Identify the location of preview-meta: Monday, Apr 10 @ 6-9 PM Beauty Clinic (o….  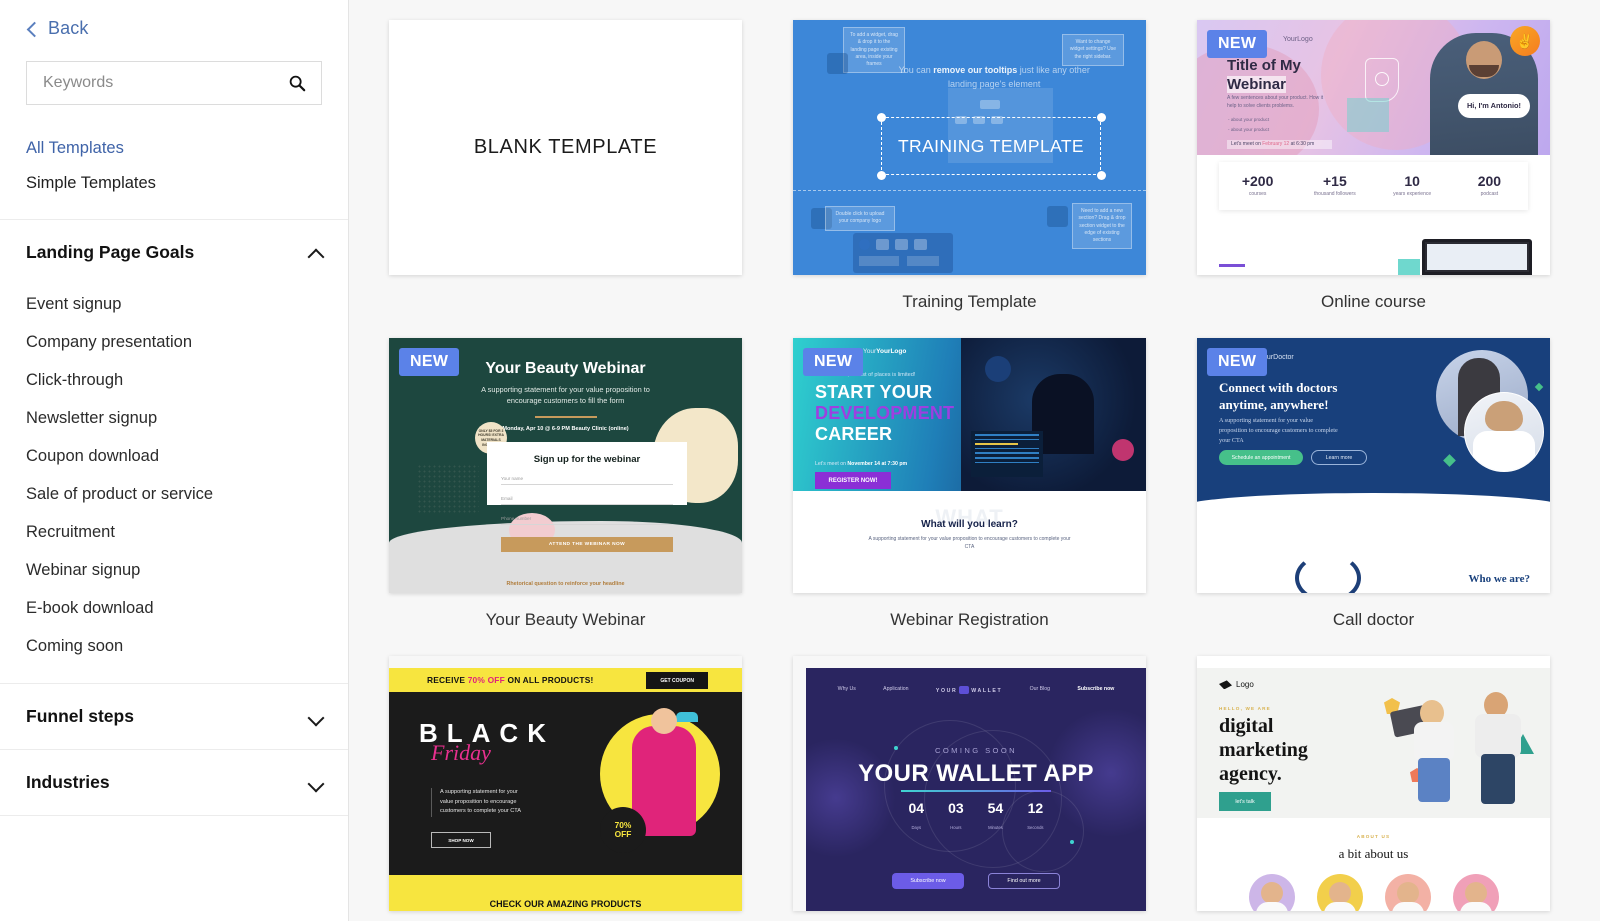
(565, 429).